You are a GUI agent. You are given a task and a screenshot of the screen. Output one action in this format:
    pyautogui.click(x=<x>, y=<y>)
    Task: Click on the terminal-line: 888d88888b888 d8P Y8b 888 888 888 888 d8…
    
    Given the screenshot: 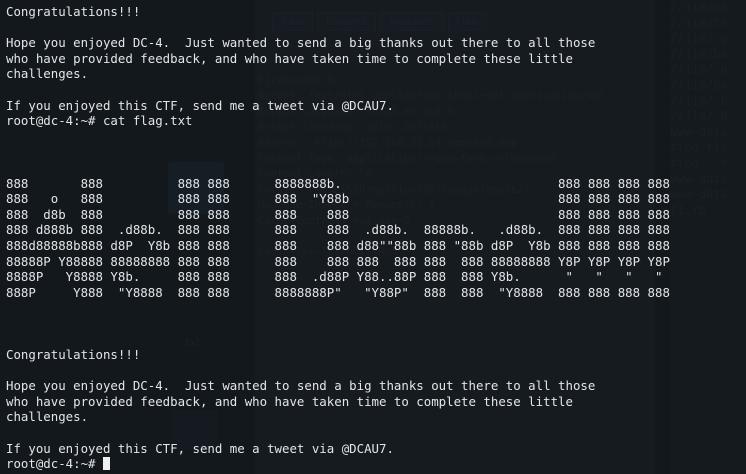 What is the action you would take?
    pyautogui.click(x=338, y=245)
    